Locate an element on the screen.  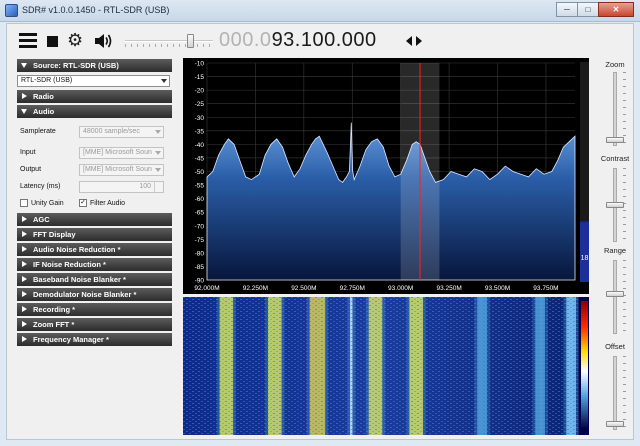
offset-slider-thumb is located at coordinates (615, 424).